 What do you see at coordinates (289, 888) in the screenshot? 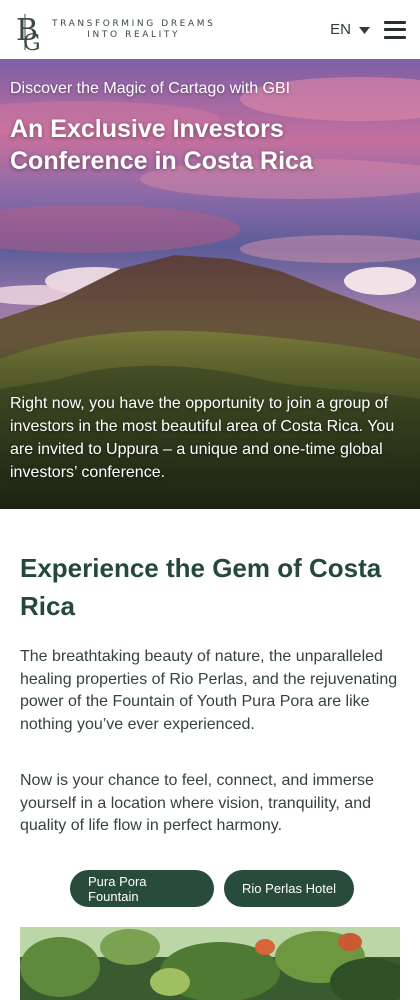
I see `tab-rio-perlas-hotel: Rio Perlas Hotel` at bounding box center [289, 888].